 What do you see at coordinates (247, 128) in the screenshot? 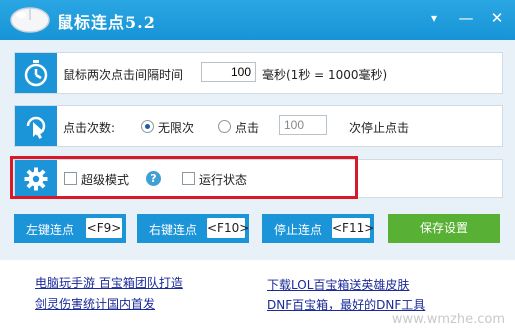
I see `count-option-label: 点击` at bounding box center [247, 128].